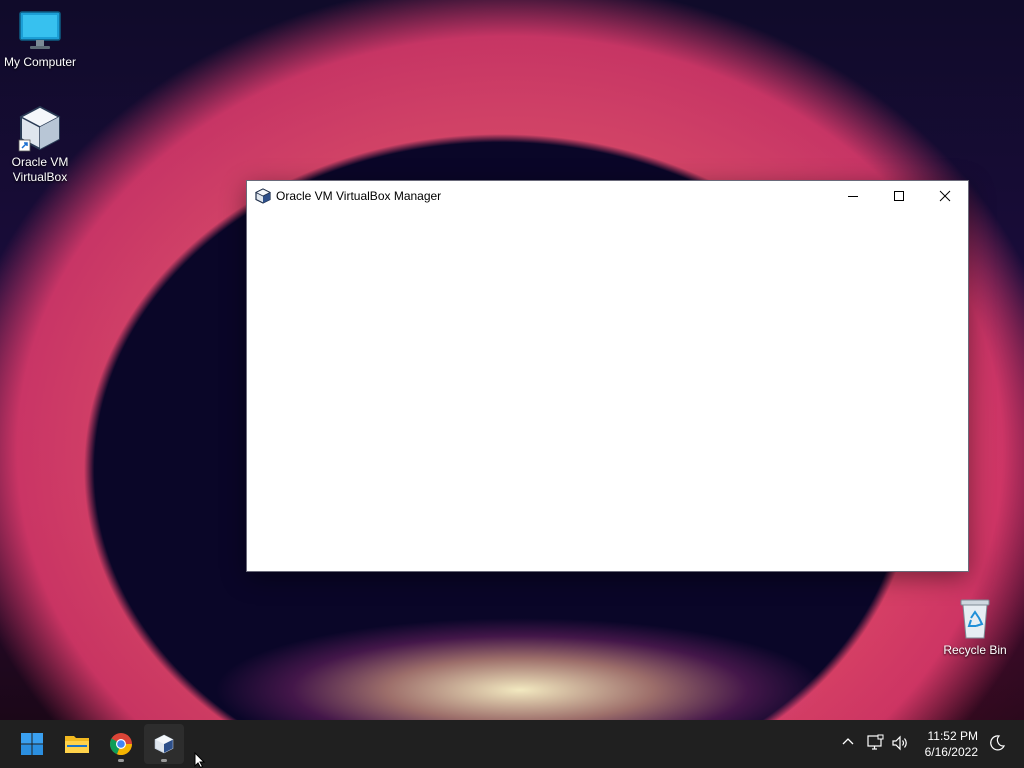 This screenshot has height=768, width=1024. Describe the element at coordinates (607, 196) in the screenshot. I see `window-titlebar: Oracle VM VirtualBox Manager` at that location.